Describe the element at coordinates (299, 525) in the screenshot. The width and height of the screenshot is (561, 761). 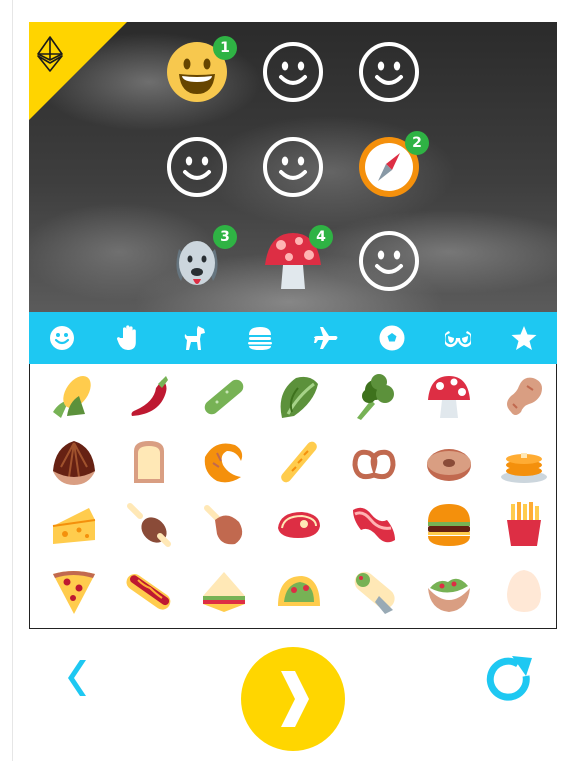
I see `food-steak-emoji` at that location.